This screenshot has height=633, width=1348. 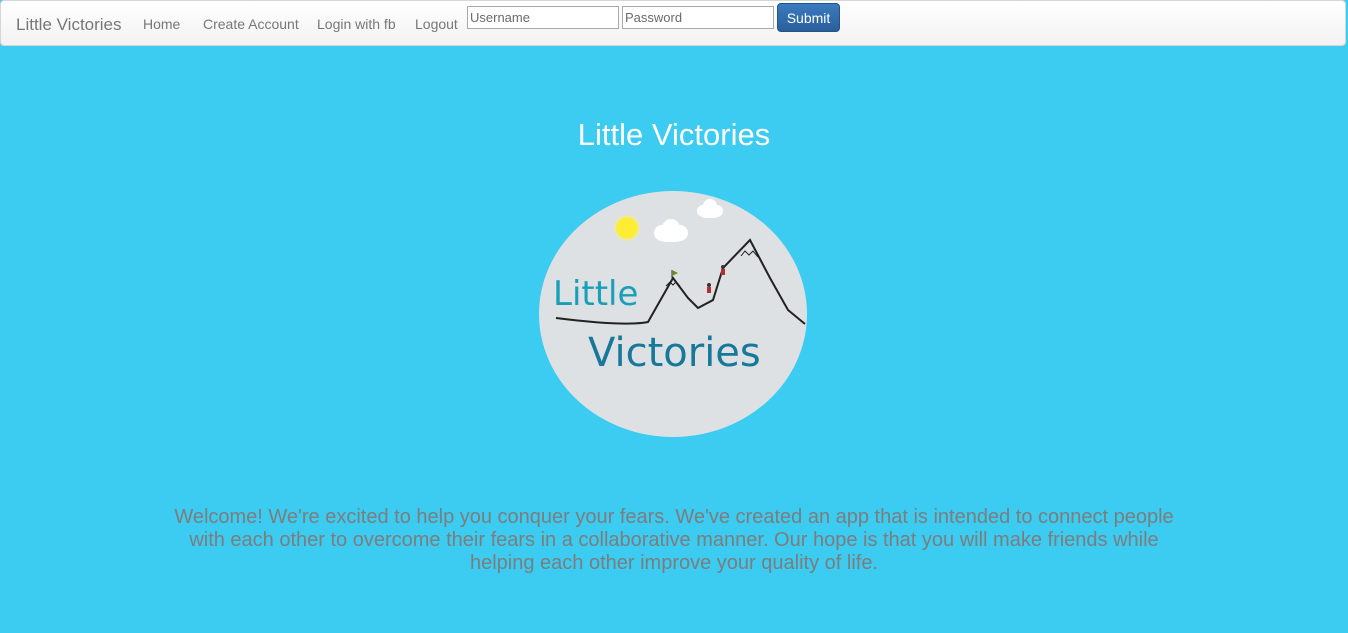 What do you see at coordinates (543, 17) in the screenshot?
I see `username-input` at bounding box center [543, 17].